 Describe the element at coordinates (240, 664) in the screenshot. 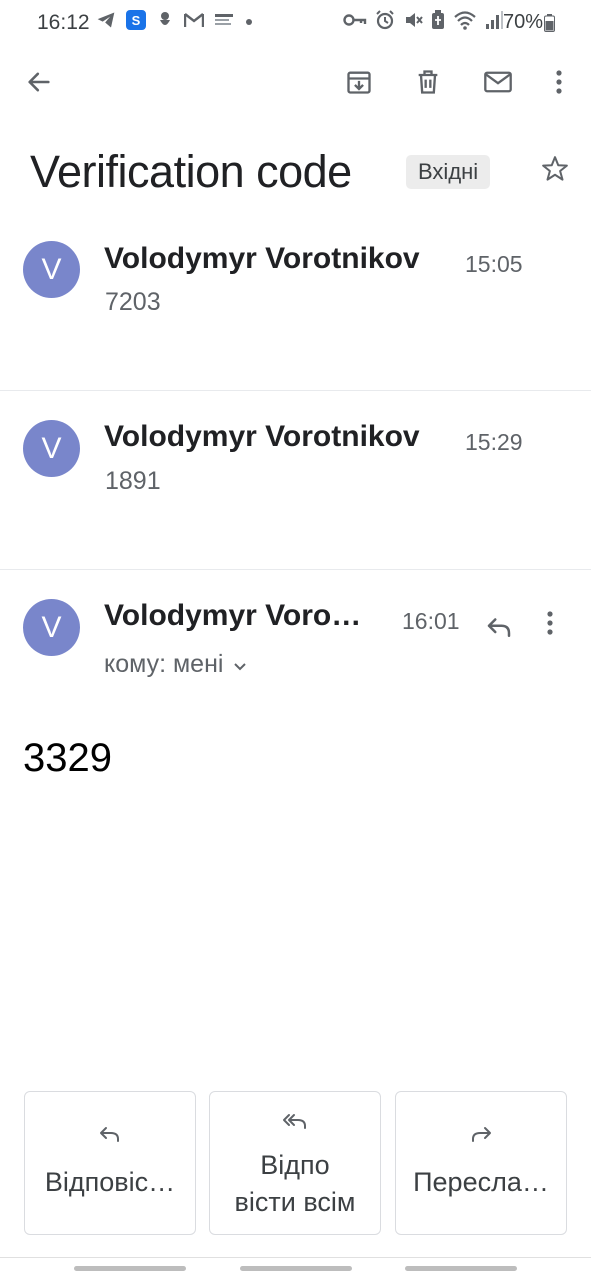

I see `chevron-down-icon` at that location.